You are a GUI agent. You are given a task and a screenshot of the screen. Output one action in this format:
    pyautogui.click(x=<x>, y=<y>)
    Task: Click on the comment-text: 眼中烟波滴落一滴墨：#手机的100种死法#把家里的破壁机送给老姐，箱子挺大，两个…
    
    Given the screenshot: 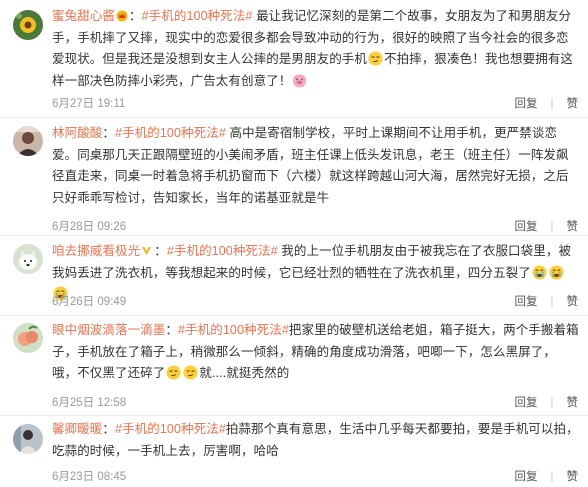 What is the action you would take?
    pyautogui.click(x=315, y=351)
    